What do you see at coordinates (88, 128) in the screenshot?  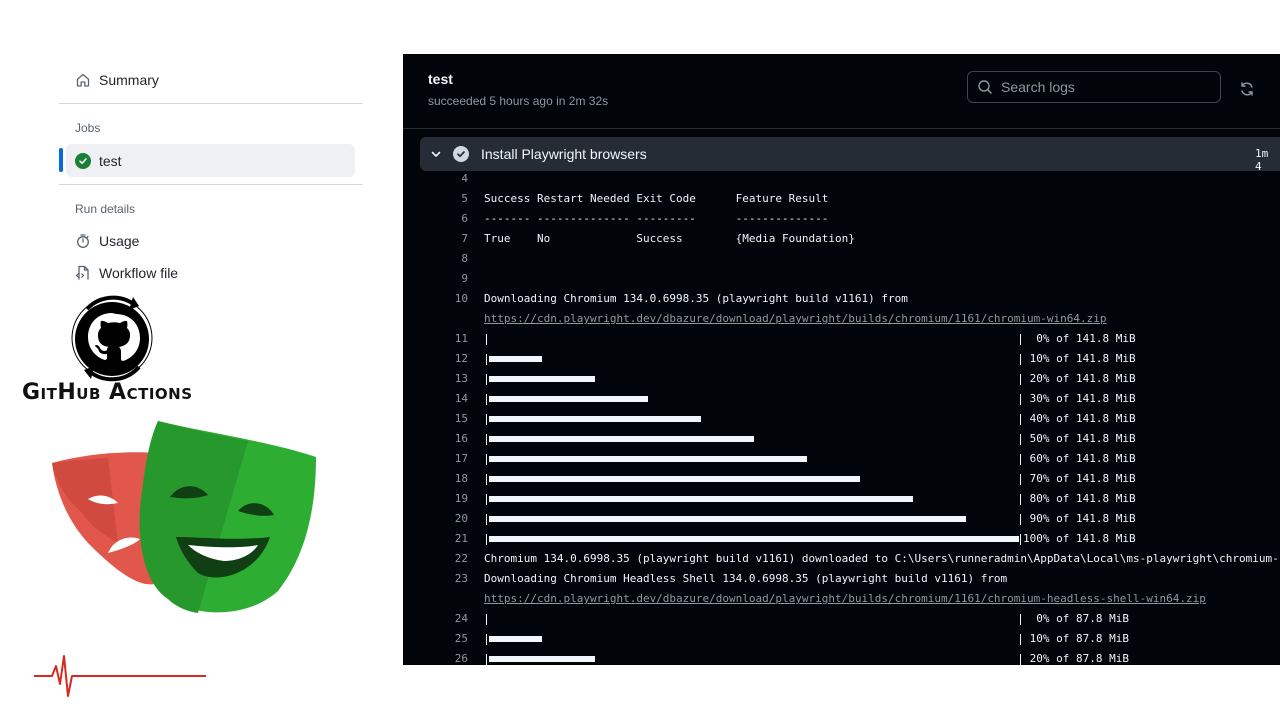 I see `jobs-heading: Jobs` at bounding box center [88, 128].